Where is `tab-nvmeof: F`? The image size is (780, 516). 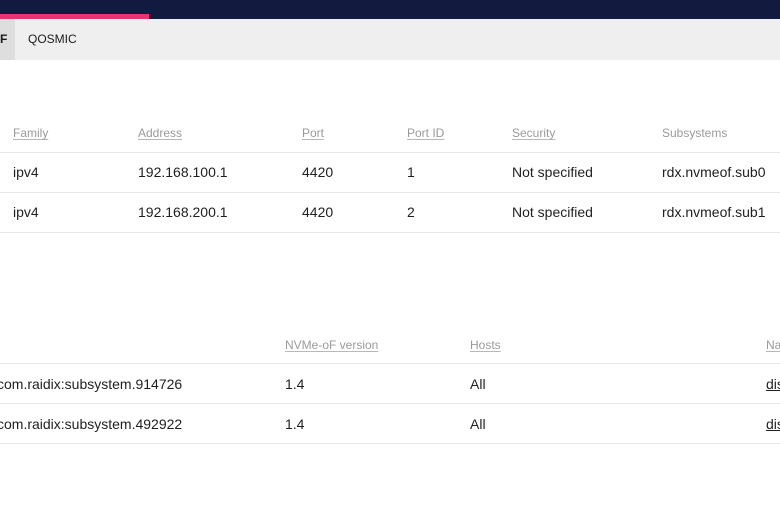 tab-nvmeof: F is located at coordinates (7, 39).